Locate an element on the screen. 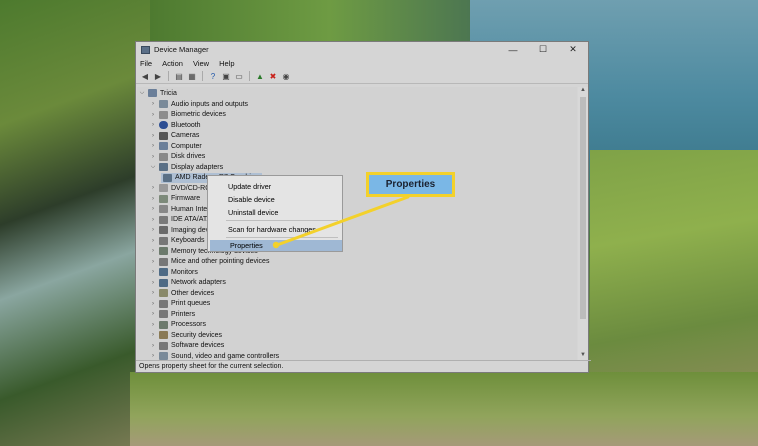 The width and height of the screenshot is (758, 446). tree-item-computer: › Computer is located at coordinates (175, 146).